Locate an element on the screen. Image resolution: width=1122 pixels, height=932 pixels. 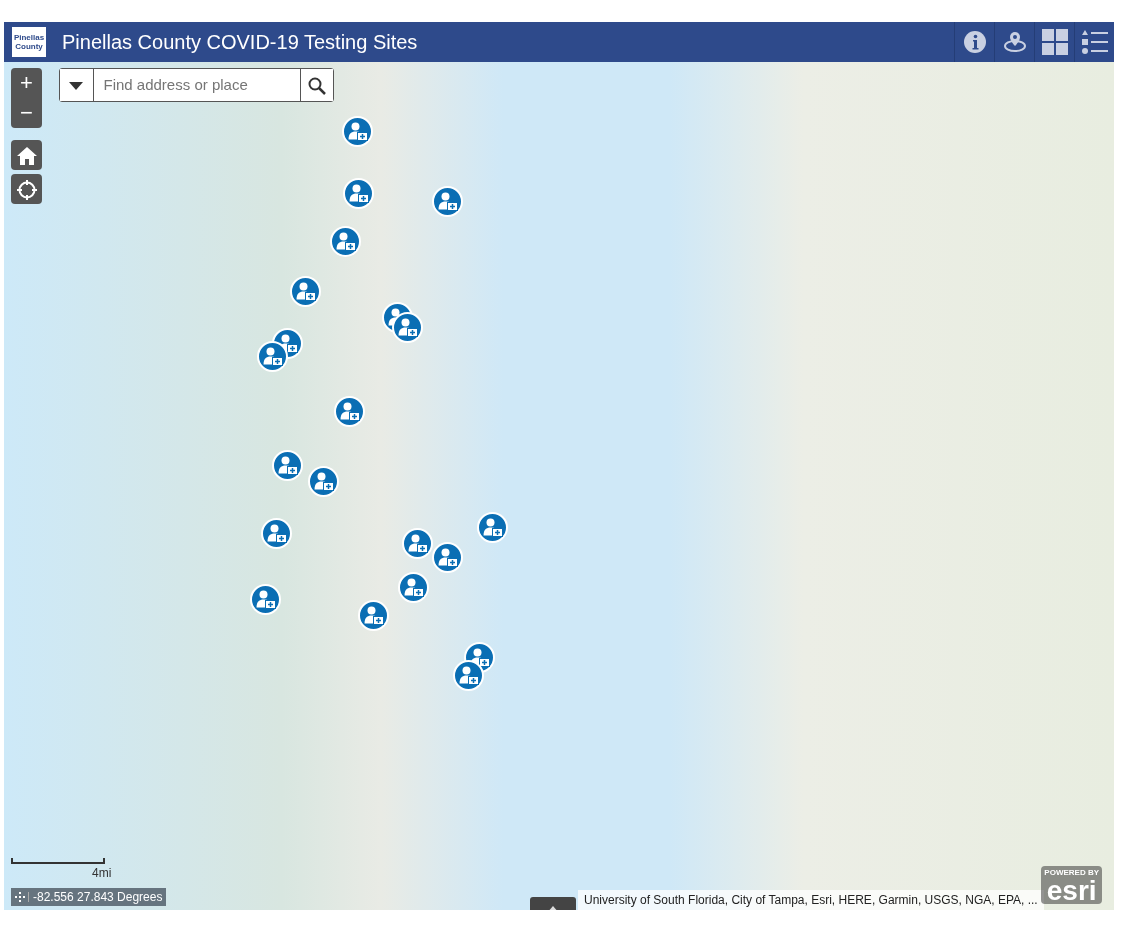
caret-icon is located at coordinates (76, 85).